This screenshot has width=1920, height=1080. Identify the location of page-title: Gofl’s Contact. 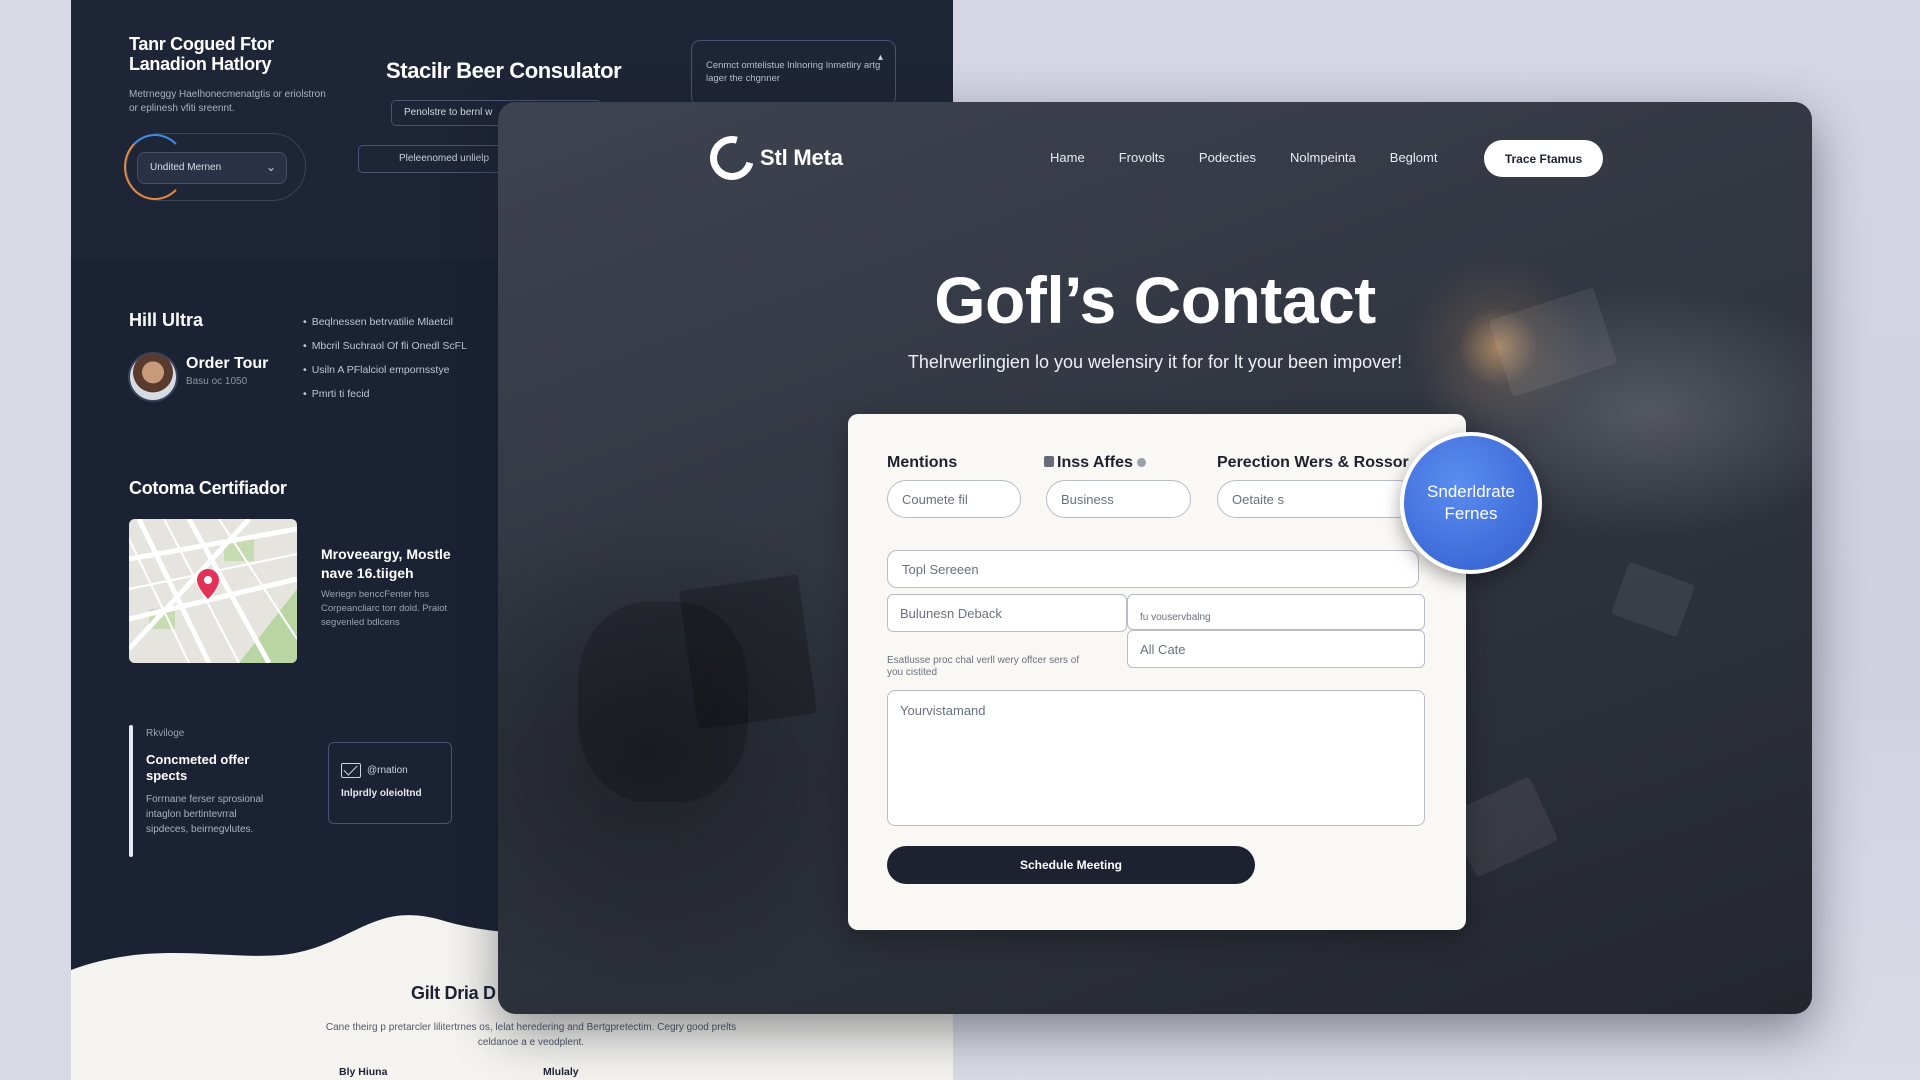
(1155, 300).